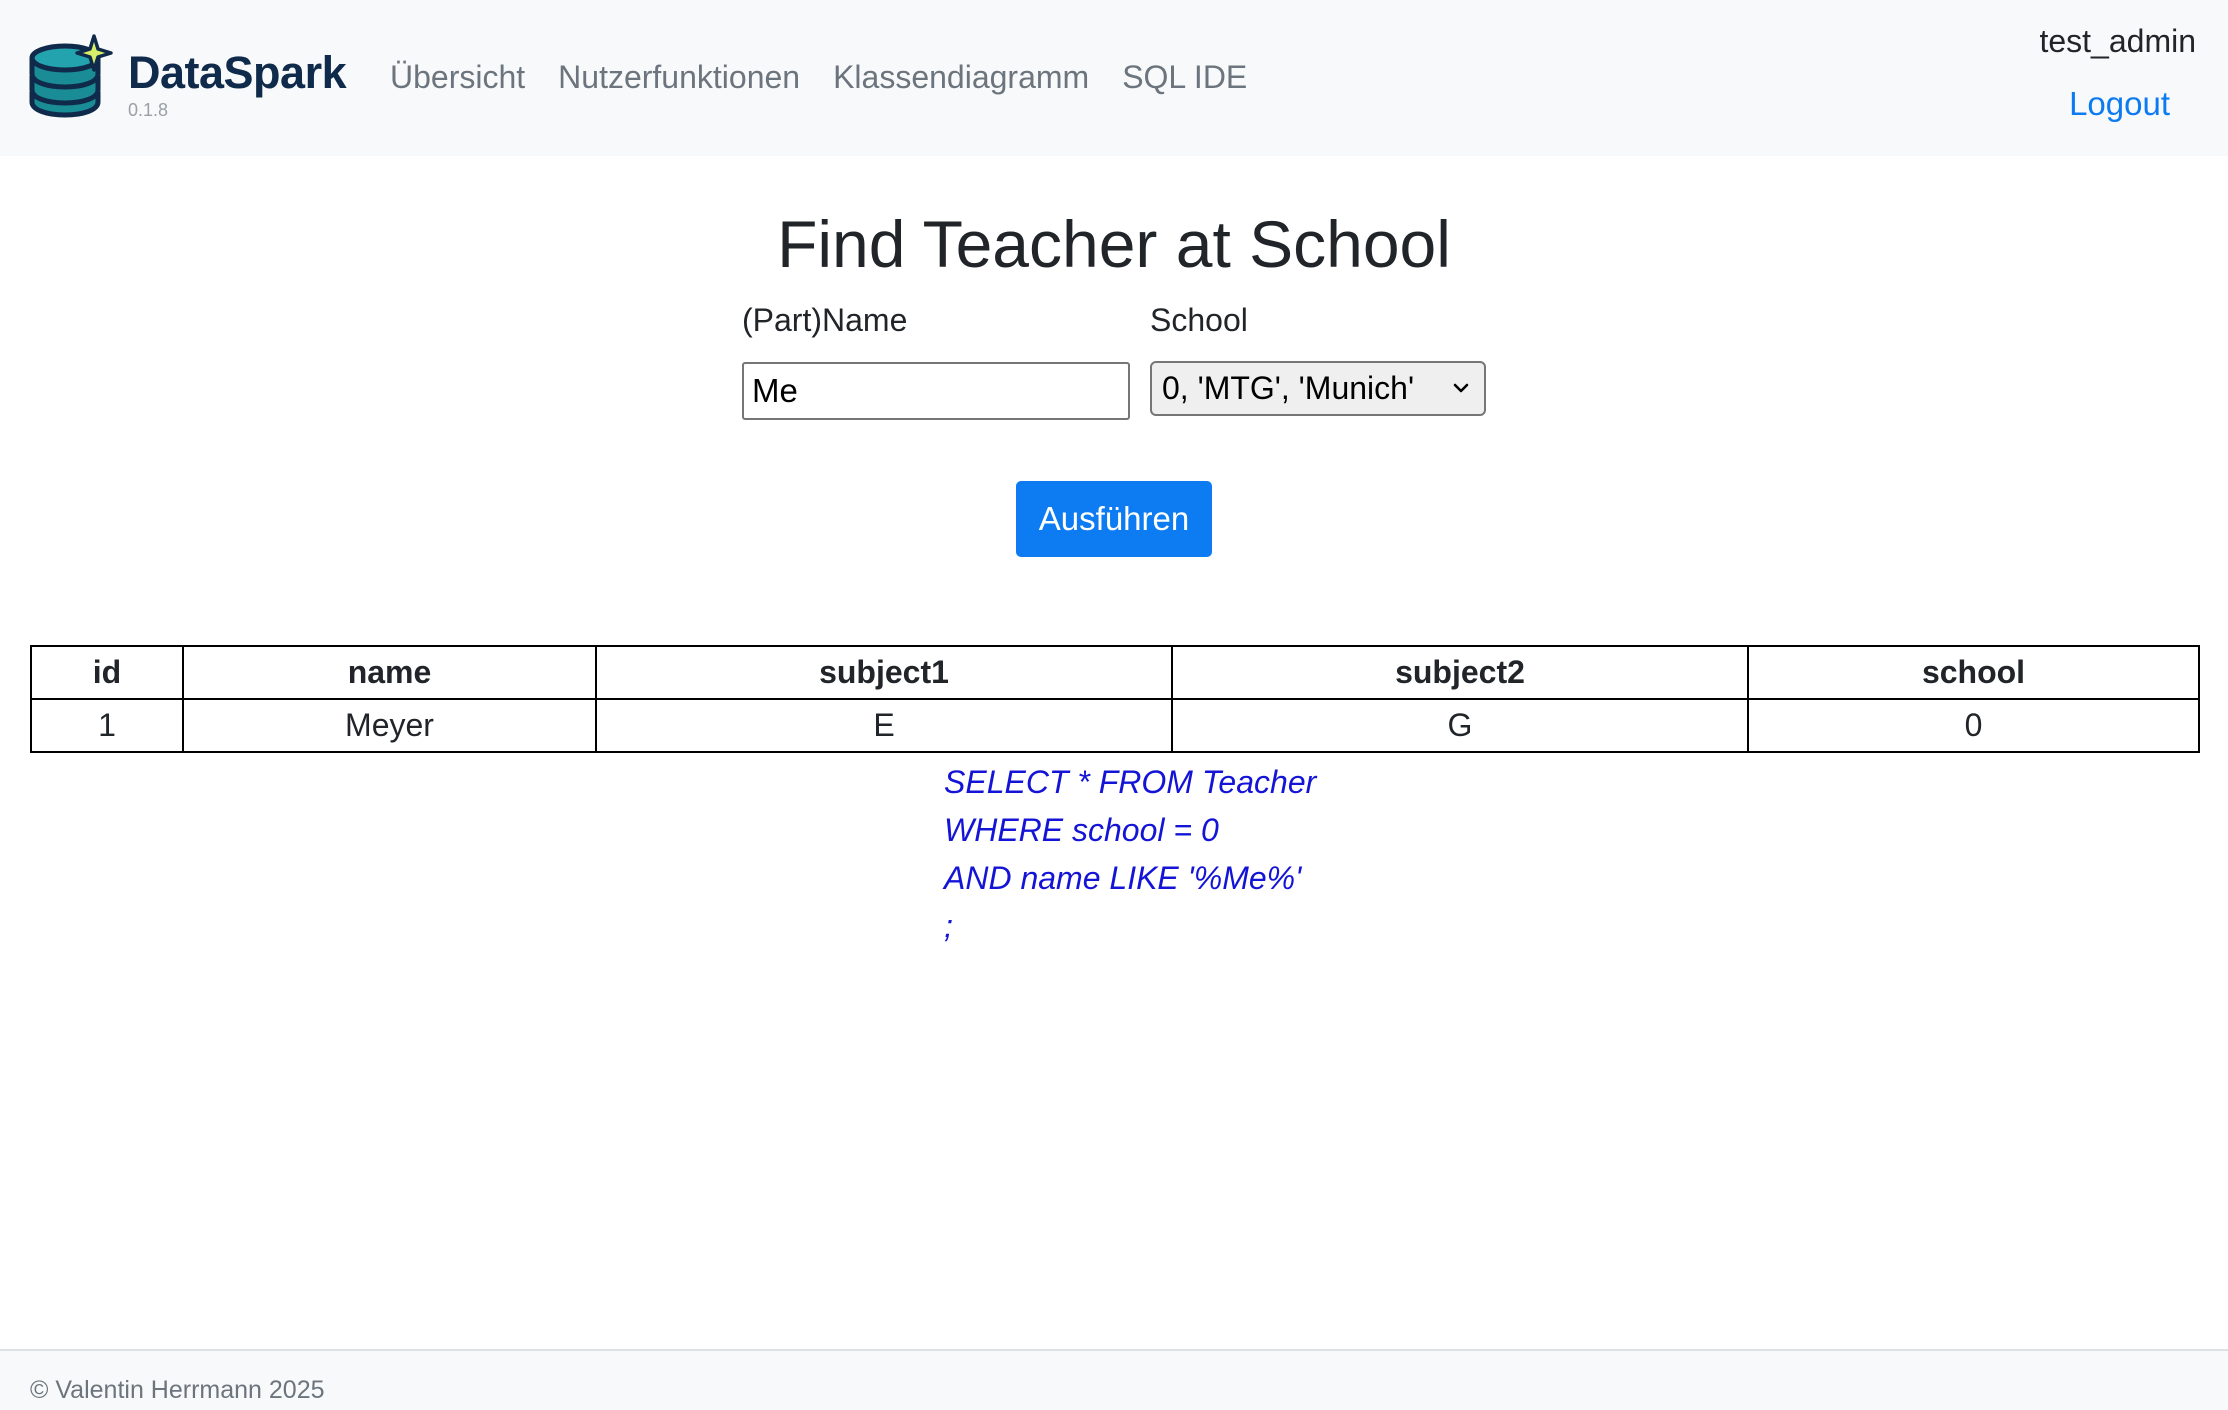 Image resolution: width=2228 pixels, height=1410 pixels. Describe the element at coordinates (1461, 388) in the screenshot. I see `chevron-down-icon` at that location.